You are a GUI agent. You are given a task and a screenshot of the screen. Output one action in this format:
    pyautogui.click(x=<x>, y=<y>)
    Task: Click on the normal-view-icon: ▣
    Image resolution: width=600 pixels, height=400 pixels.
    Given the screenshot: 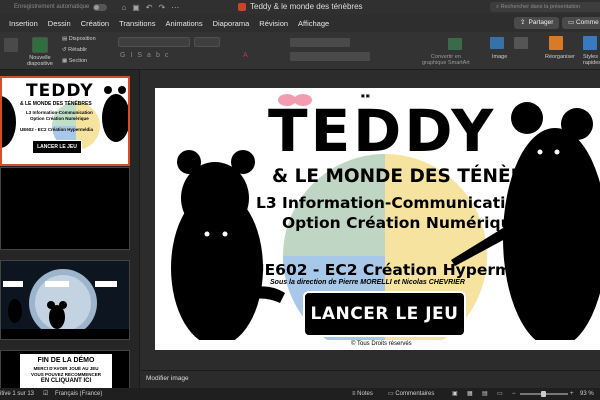 What is the action you would take?
    pyautogui.click(x=455, y=394)
    